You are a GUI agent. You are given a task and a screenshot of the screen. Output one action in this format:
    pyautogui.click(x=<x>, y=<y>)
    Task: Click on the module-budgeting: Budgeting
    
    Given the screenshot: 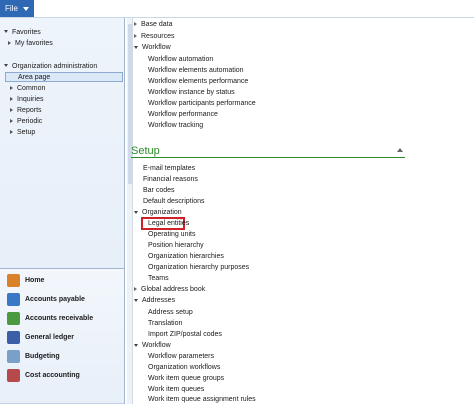 What is the action you would take?
    pyautogui.click(x=62, y=356)
    